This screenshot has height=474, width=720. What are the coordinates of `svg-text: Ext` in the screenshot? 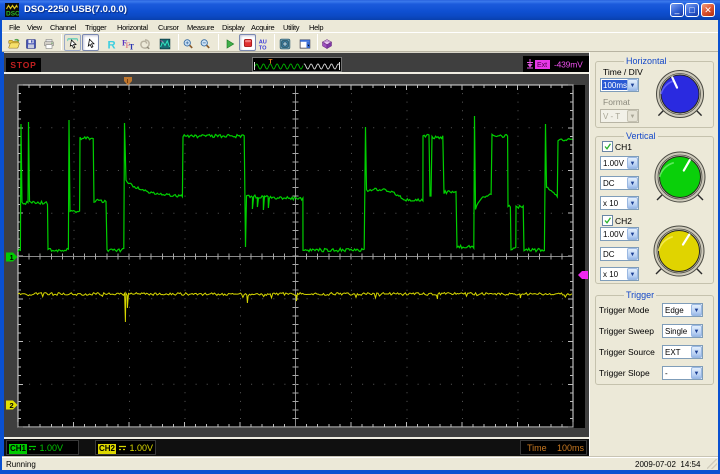 It's located at (542, 65).